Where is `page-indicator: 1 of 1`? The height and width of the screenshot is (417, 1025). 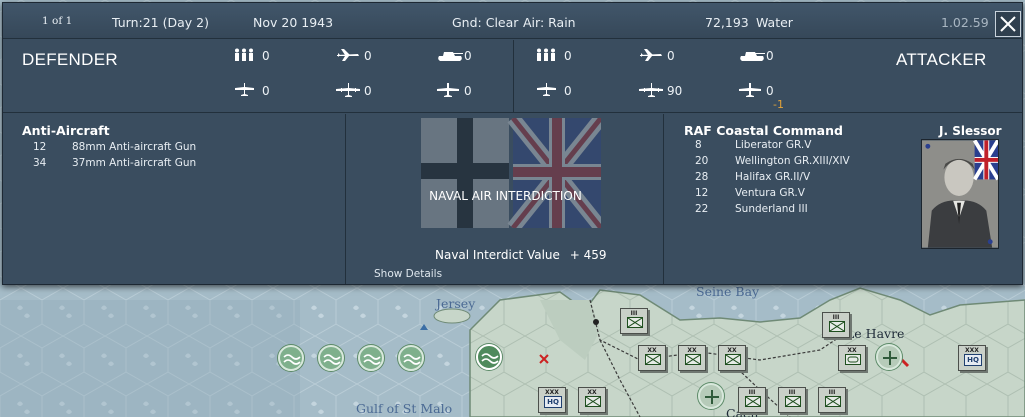 page-indicator: 1 of 1 is located at coordinates (57, 21).